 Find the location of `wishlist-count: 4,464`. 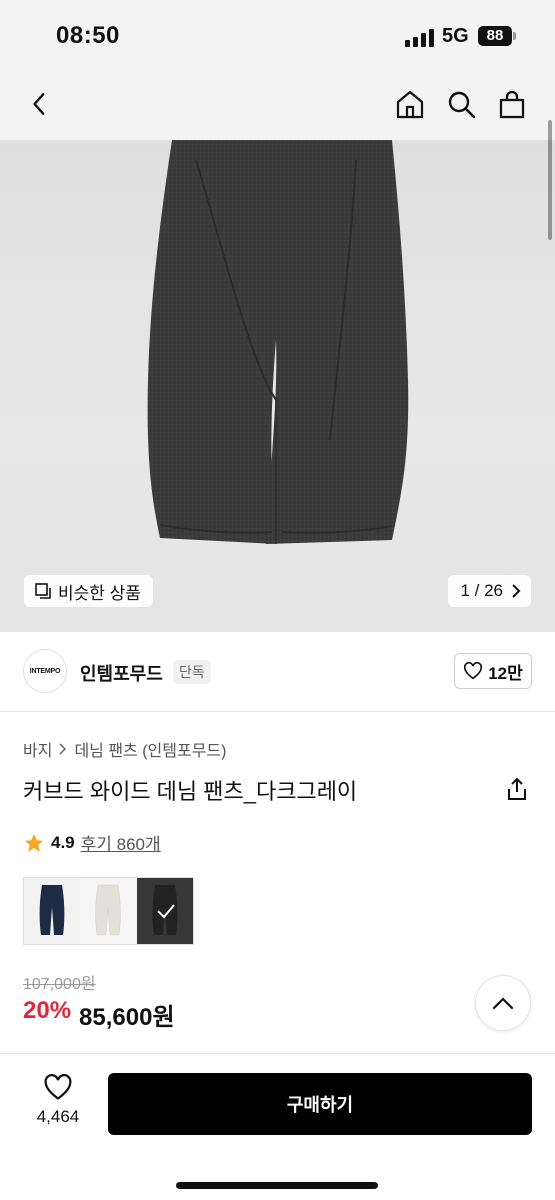

wishlist-count: 4,464 is located at coordinates (58, 1116).